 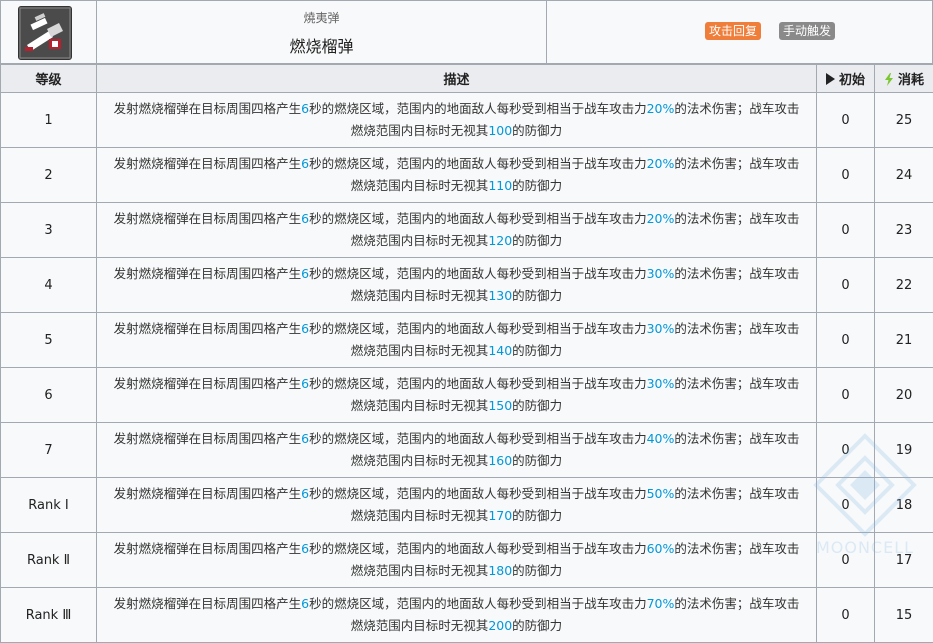 I want to click on mooncell-logo-icon, so click(x=865, y=485).